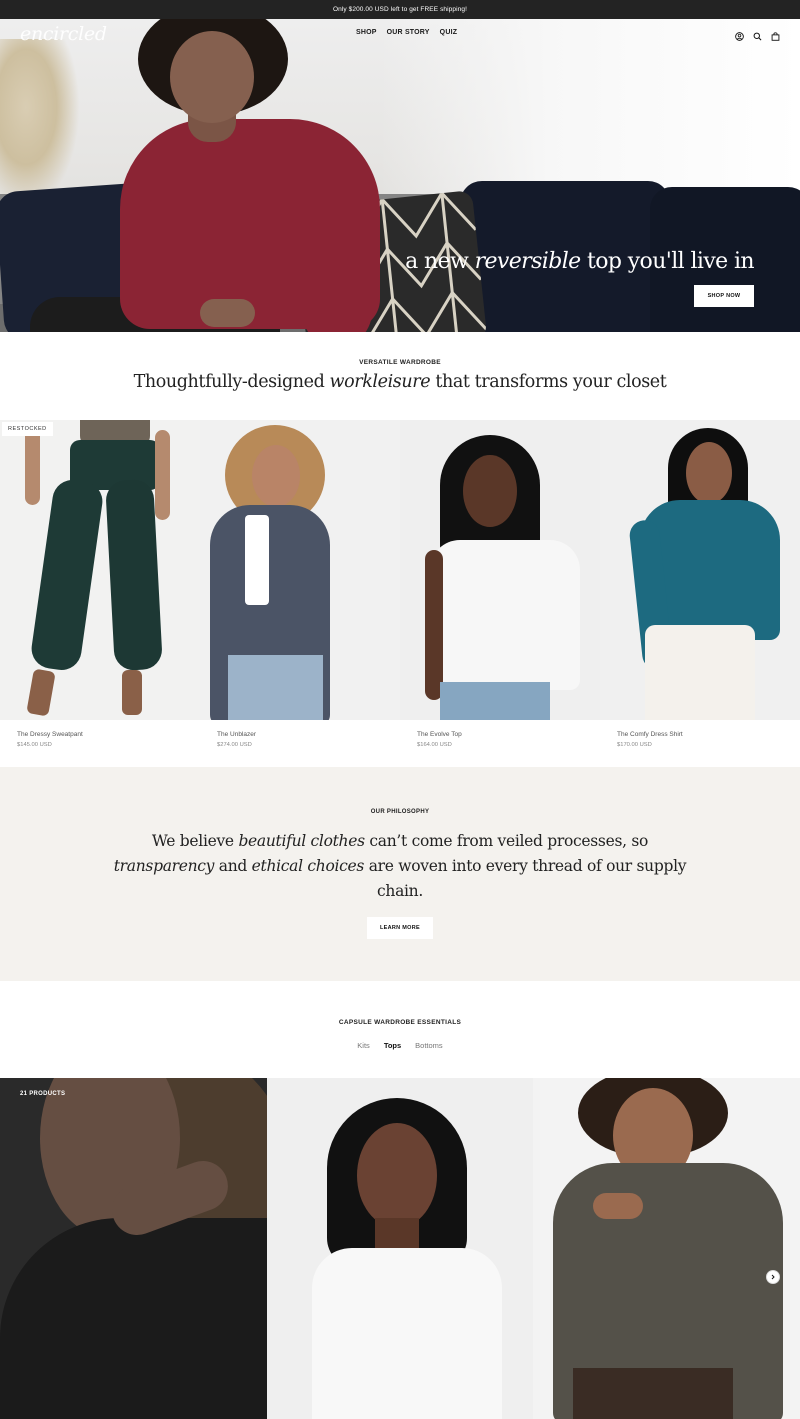  What do you see at coordinates (300, 739) in the screenshot?
I see `product-meta-unblazer: The Unblazer $274.00 USD` at bounding box center [300, 739].